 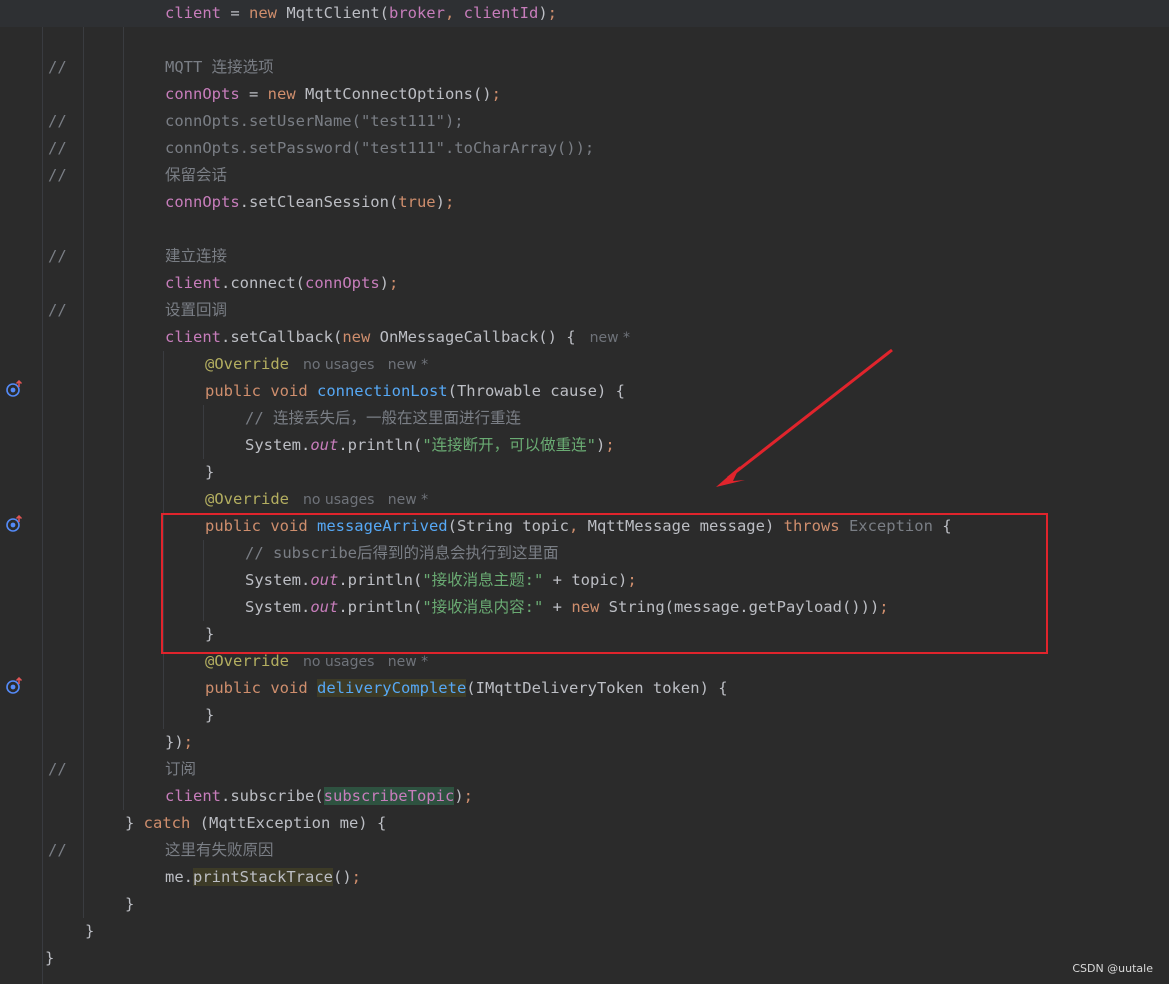 I want to click on code-token: (IMqttDeliveryToken token) {, so click(x=597, y=688).